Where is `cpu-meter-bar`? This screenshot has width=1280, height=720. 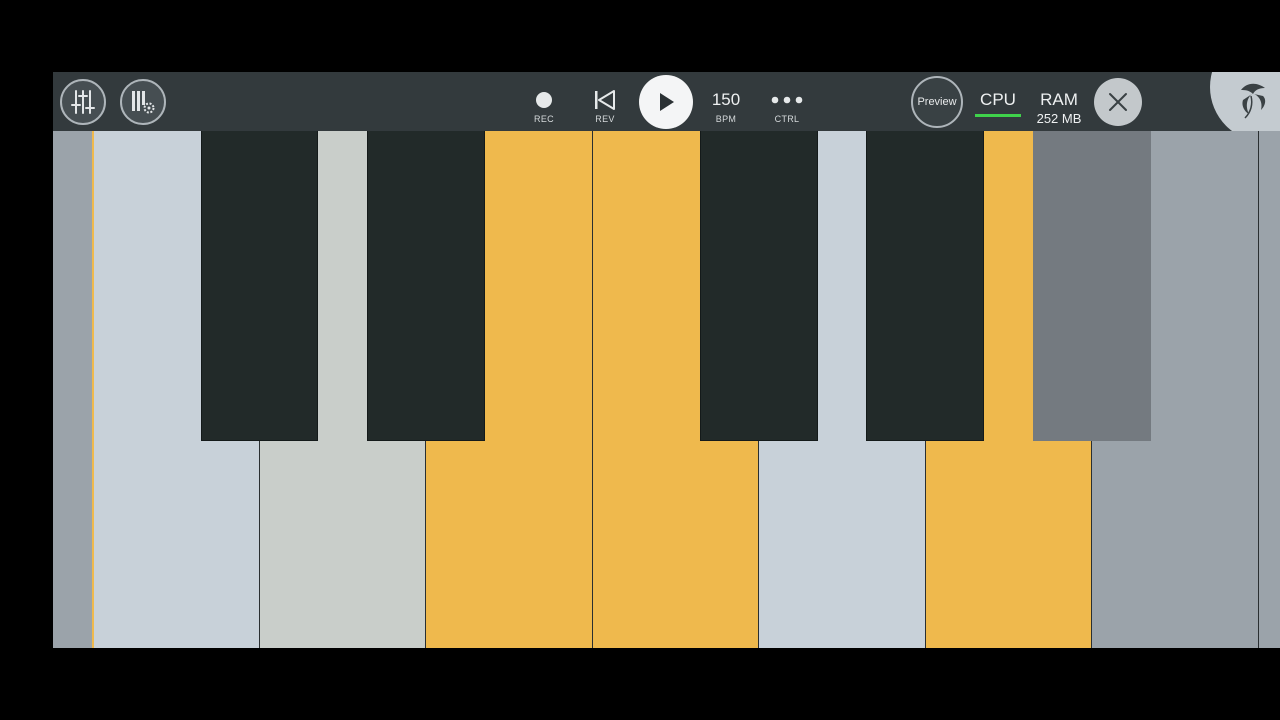 cpu-meter-bar is located at coordinates (998, 115).